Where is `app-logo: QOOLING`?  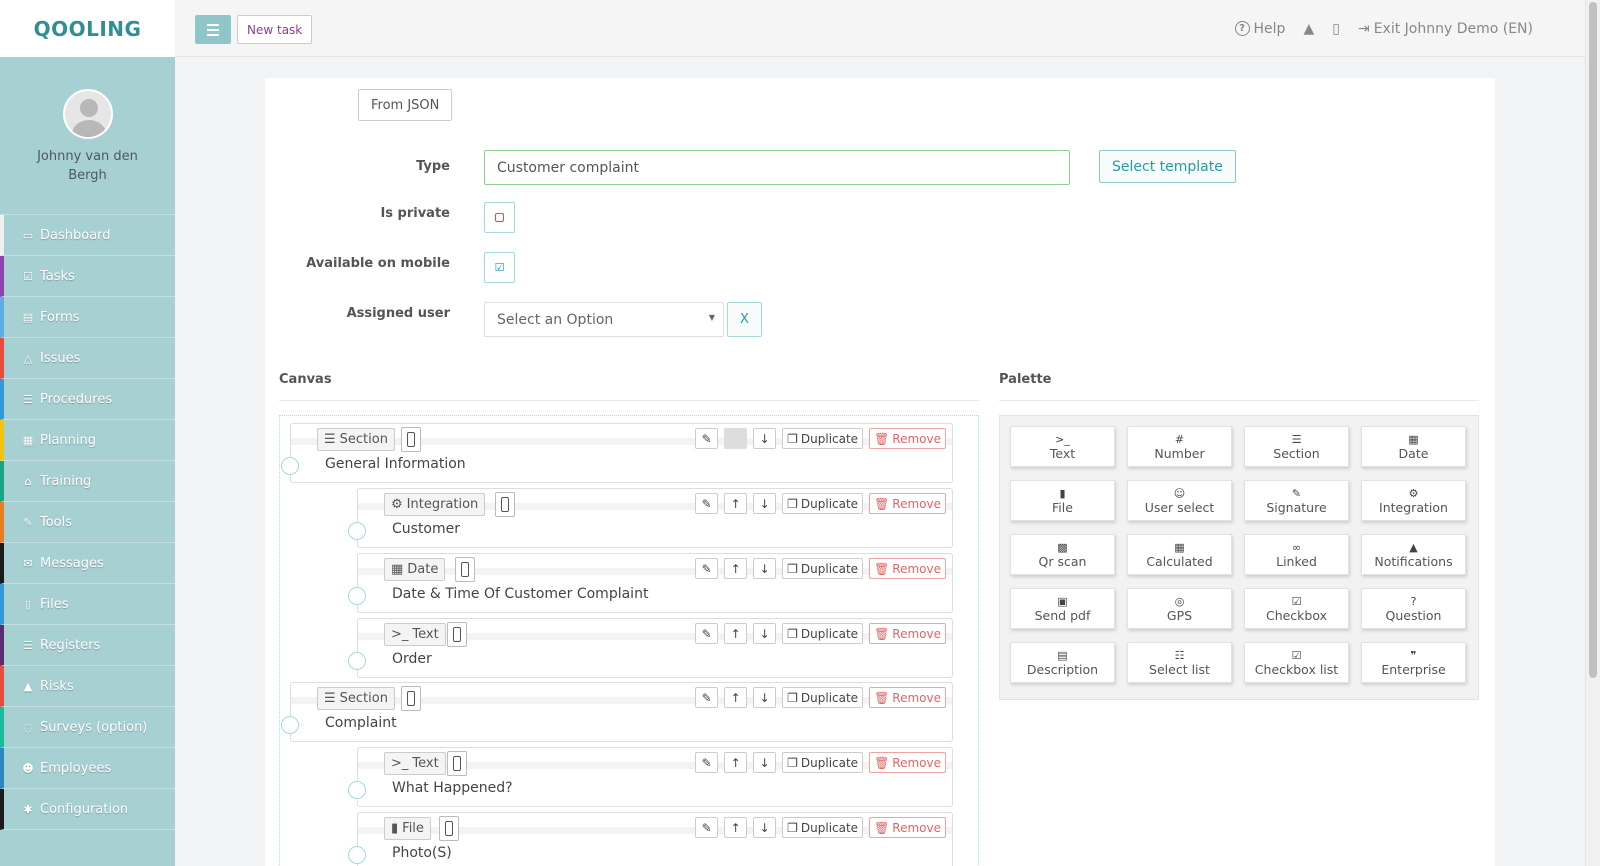
app-logo: QOOLING is located at coordinates (88, 29).